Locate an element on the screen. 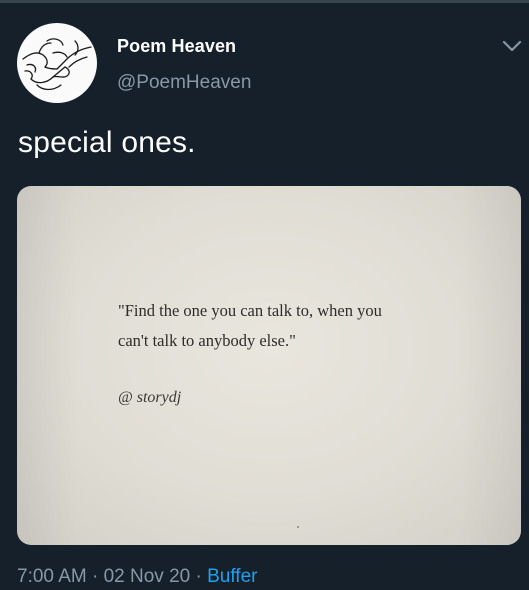 This screenshot has height=590, width=529. tweet-menu-button is located at coordinates (512, 46).